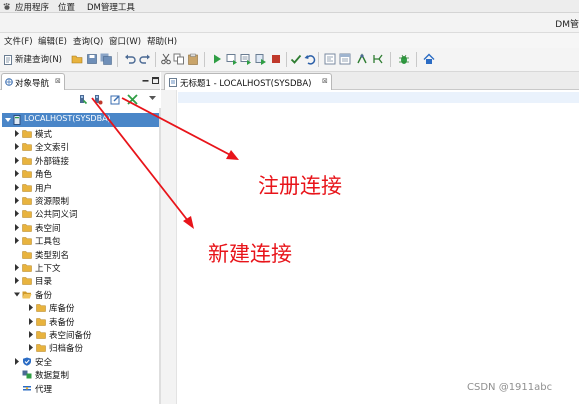 Image resolution: width=579 pixels, height=404 pixels. I want to click on execute-plan-icon, so click(261, 59).